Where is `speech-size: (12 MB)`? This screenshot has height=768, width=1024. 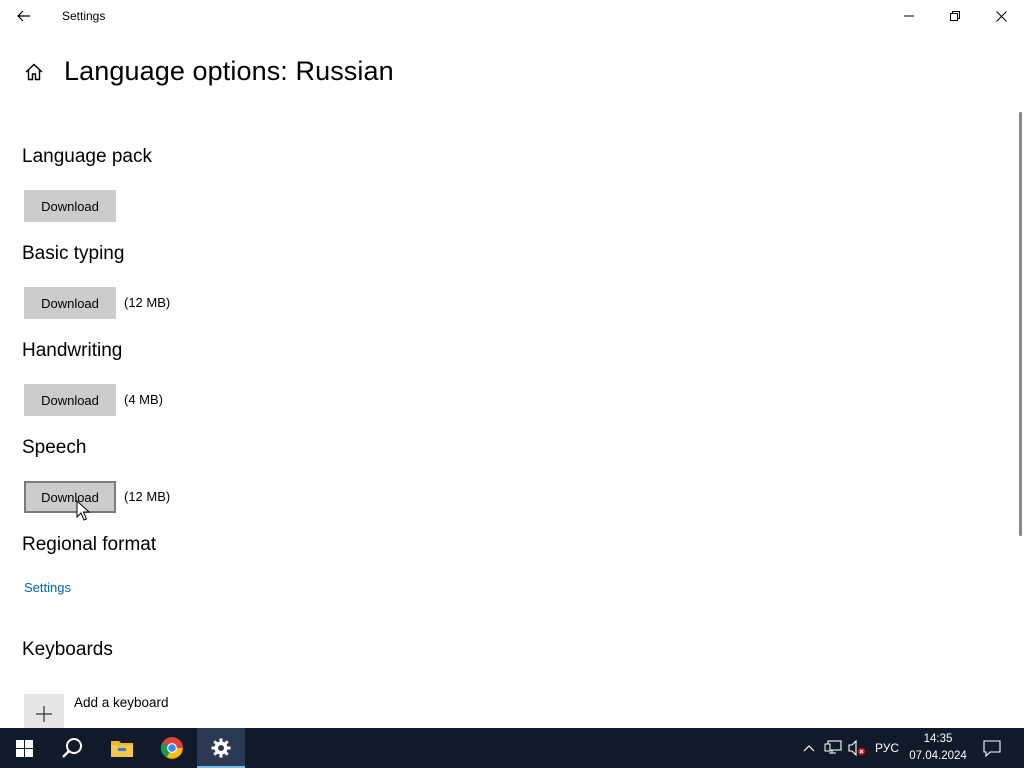 speech-size: (12 MB) is located at coordinates (147, 496).